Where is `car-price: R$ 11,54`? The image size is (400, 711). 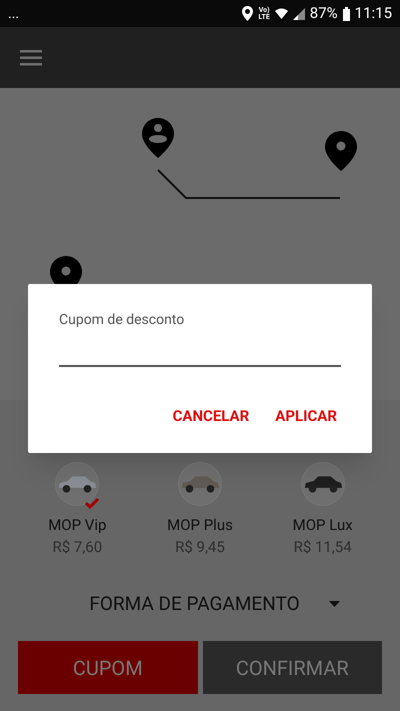 car-price: R$ 11,54 is located at coordinates (323, 547).